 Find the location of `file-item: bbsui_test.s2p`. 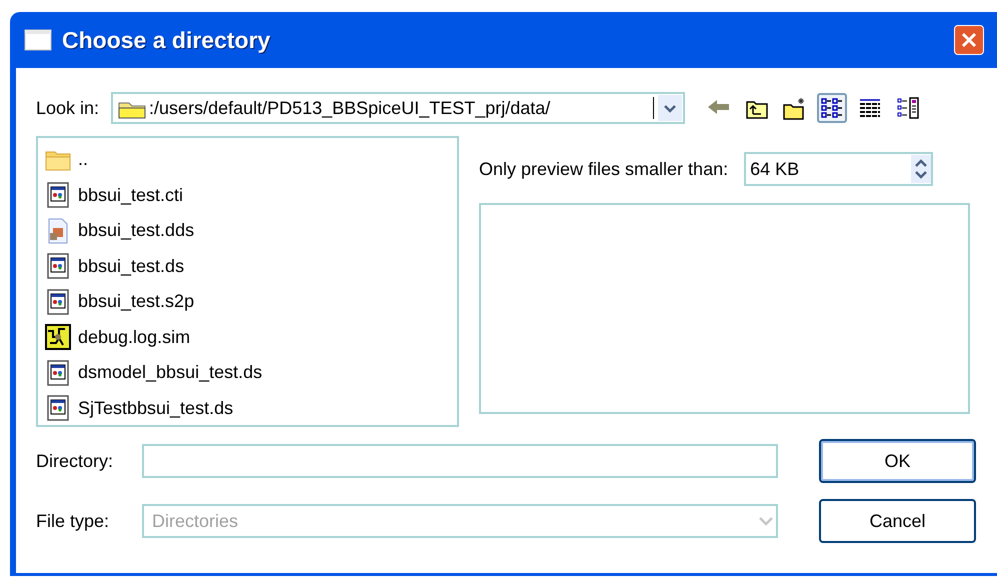

file-item: bbsui_test.s2p is located at coordinates (136, 302).